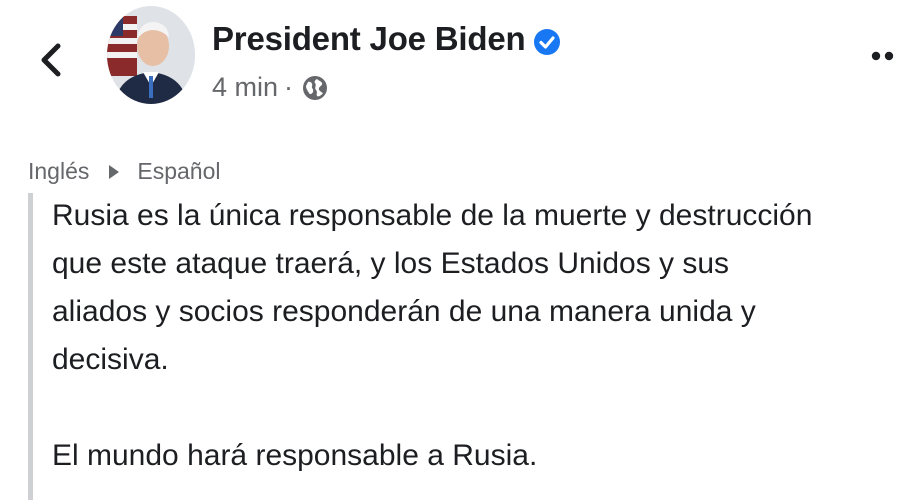 Image resolution: width=898 pixels, height=500 pixels. Describe the element at coordinates (369, 39) in the screenshot. I see `author-name: President Joe Biden` at that location.